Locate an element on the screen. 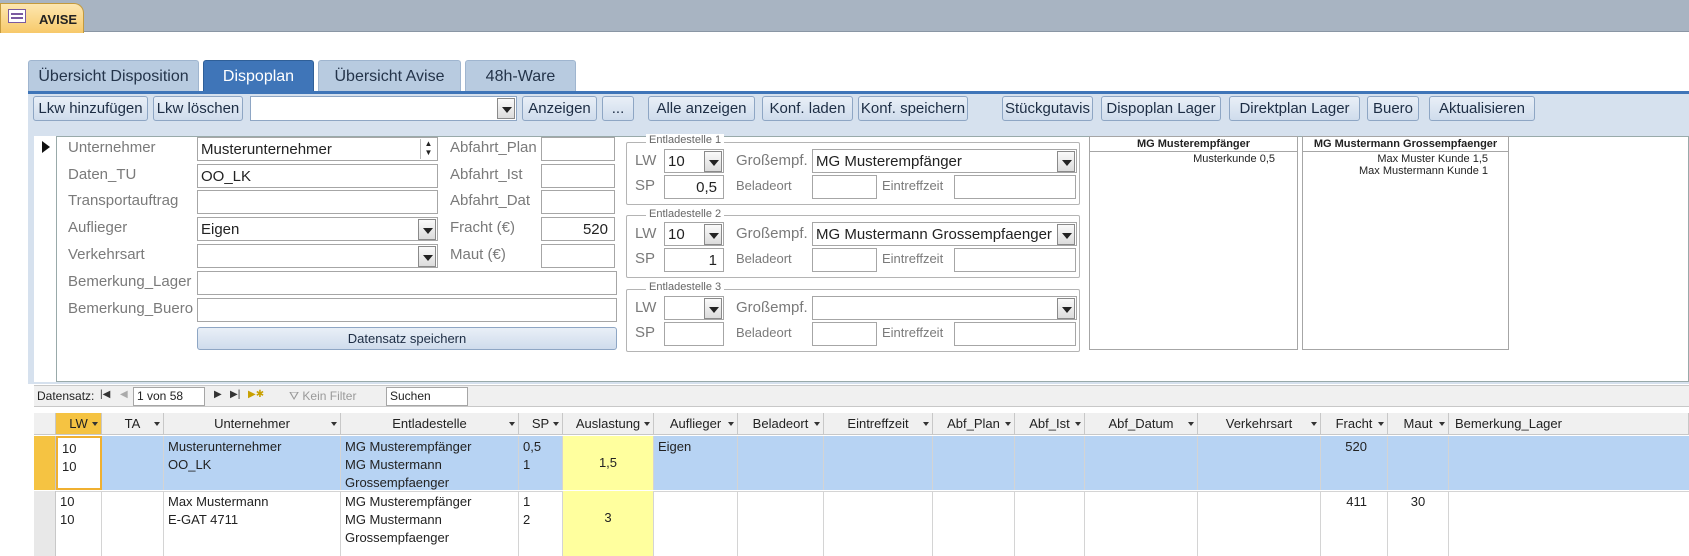 Image resolution: width=1689 pixels, height=556 pixels. daten-tu-field: OO_LK is located at coordinates (317, 176).